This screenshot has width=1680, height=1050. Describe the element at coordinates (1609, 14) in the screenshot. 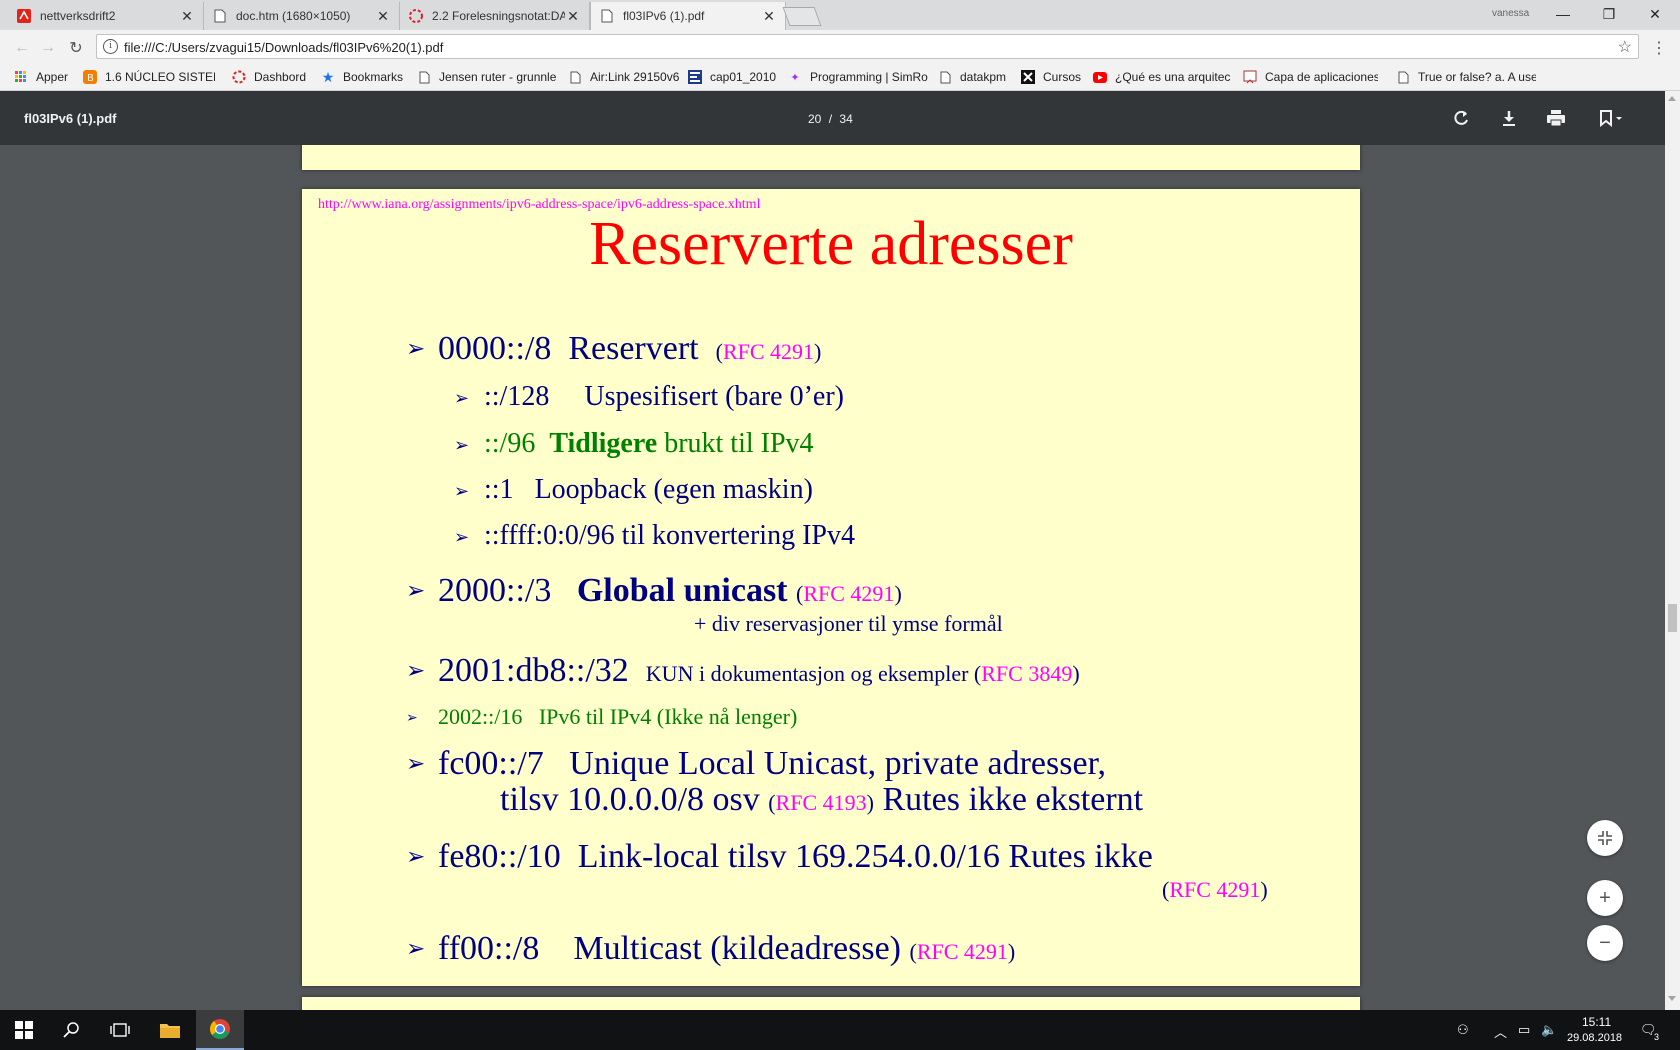

I see `restore-icon: ❐` at that location.